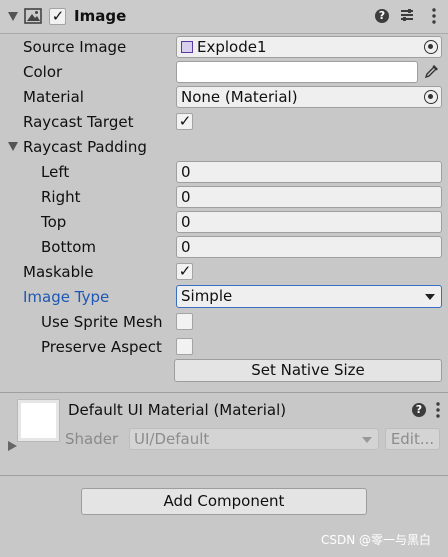 The width and height of the screenshot is (448, 557). I want to click on preserve-aspect-checkbox, so click(184, 346).